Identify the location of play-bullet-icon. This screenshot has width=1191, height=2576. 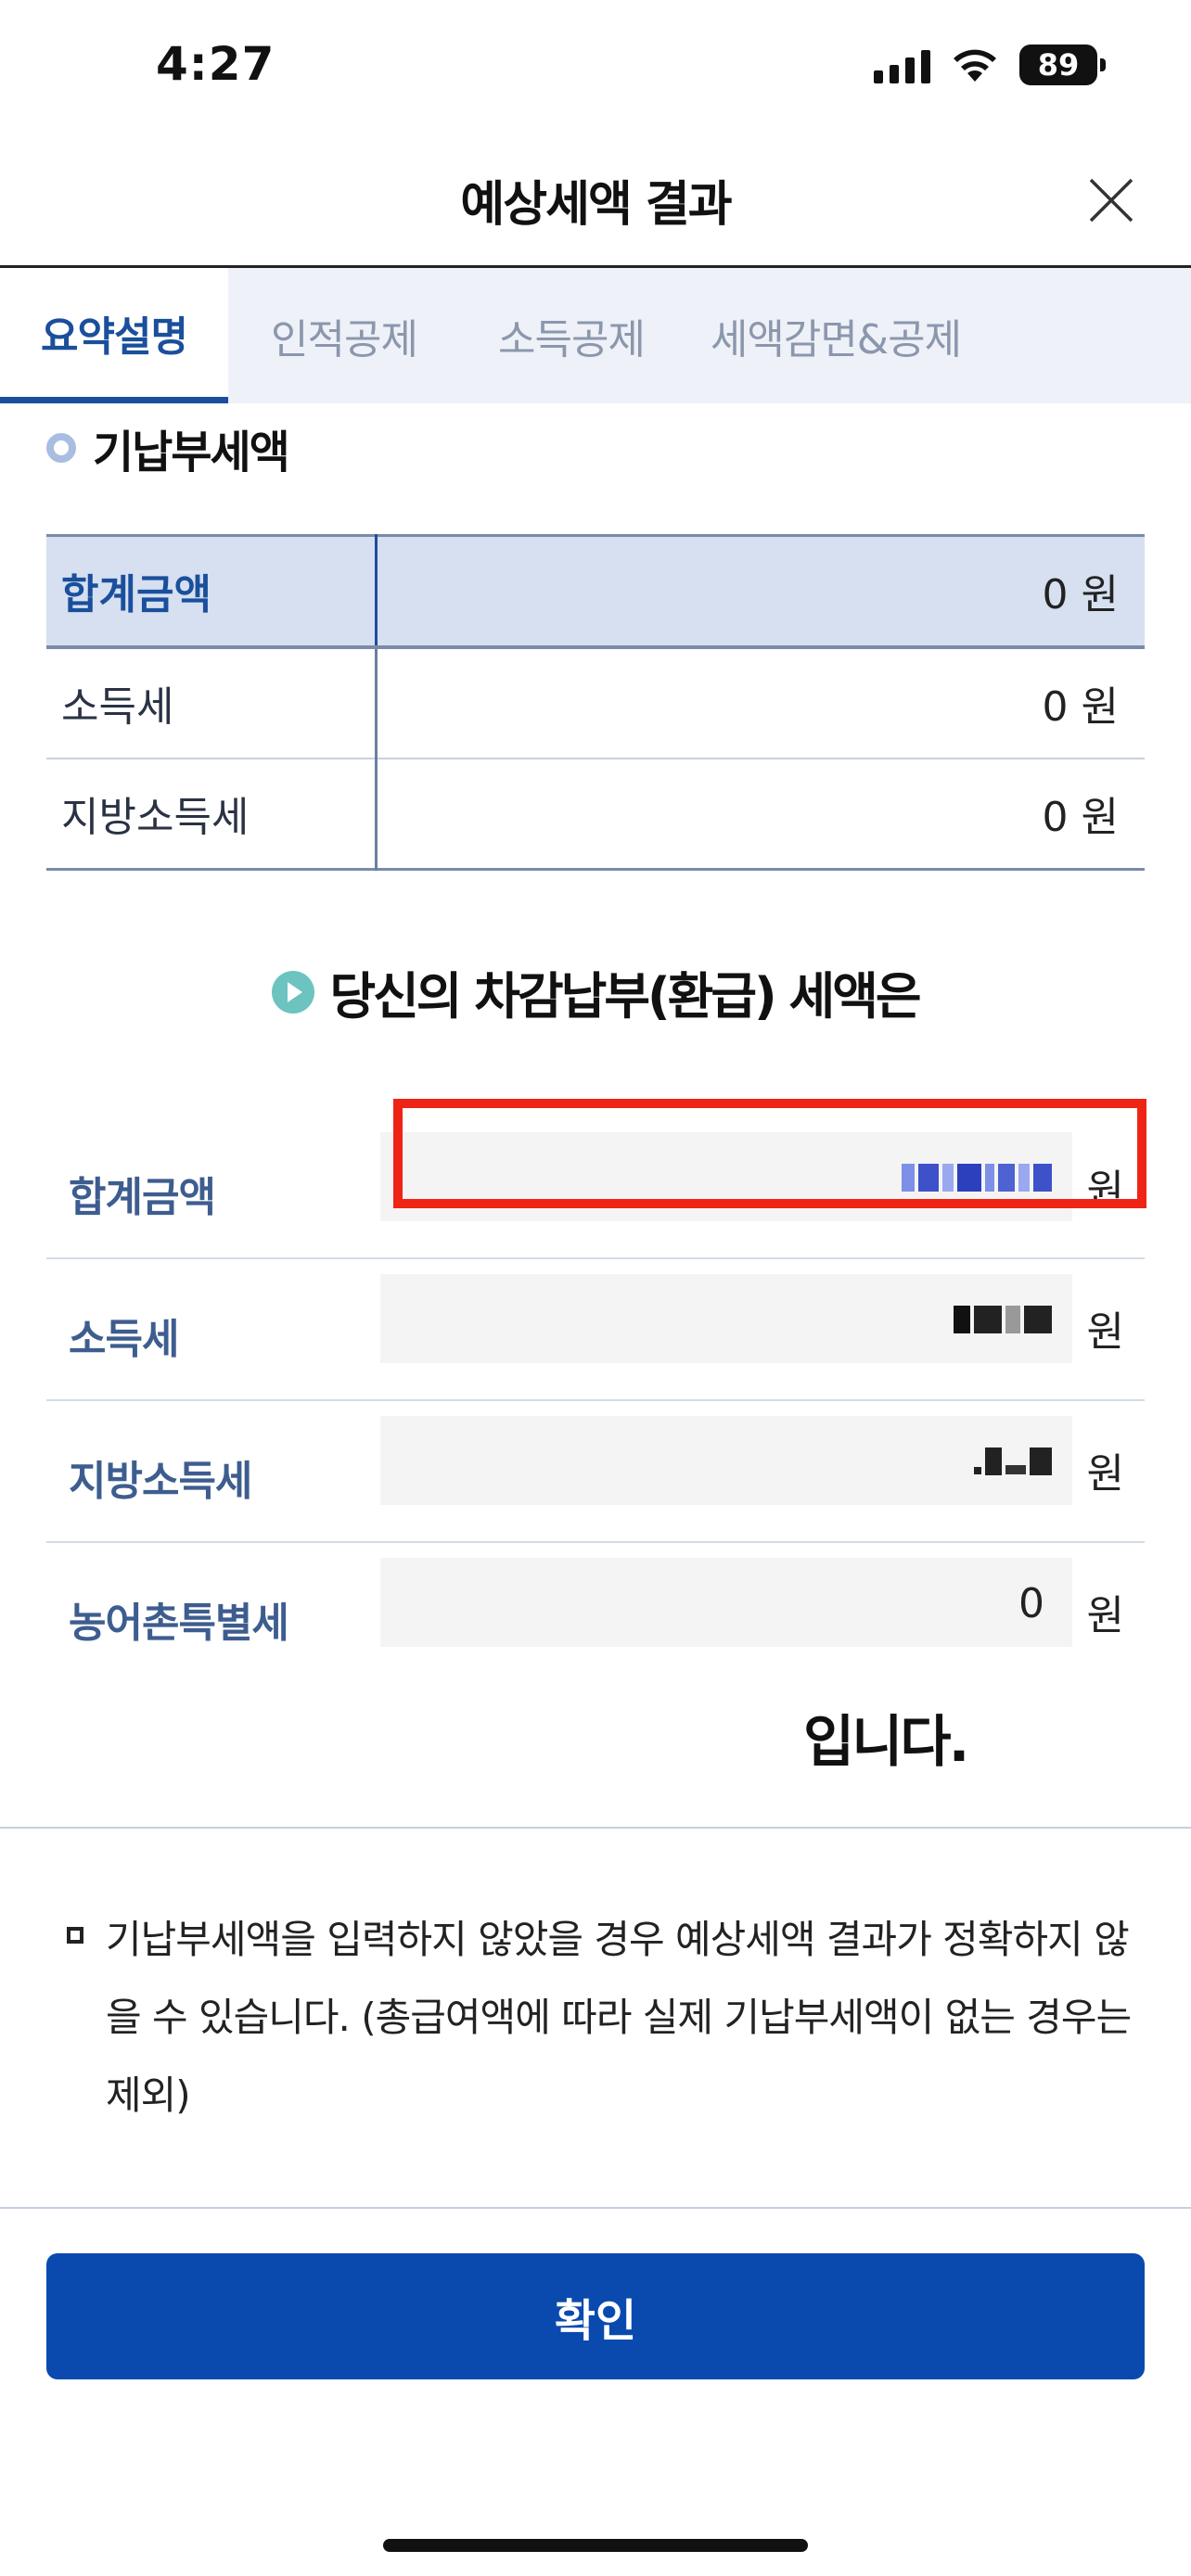
(293, 992).